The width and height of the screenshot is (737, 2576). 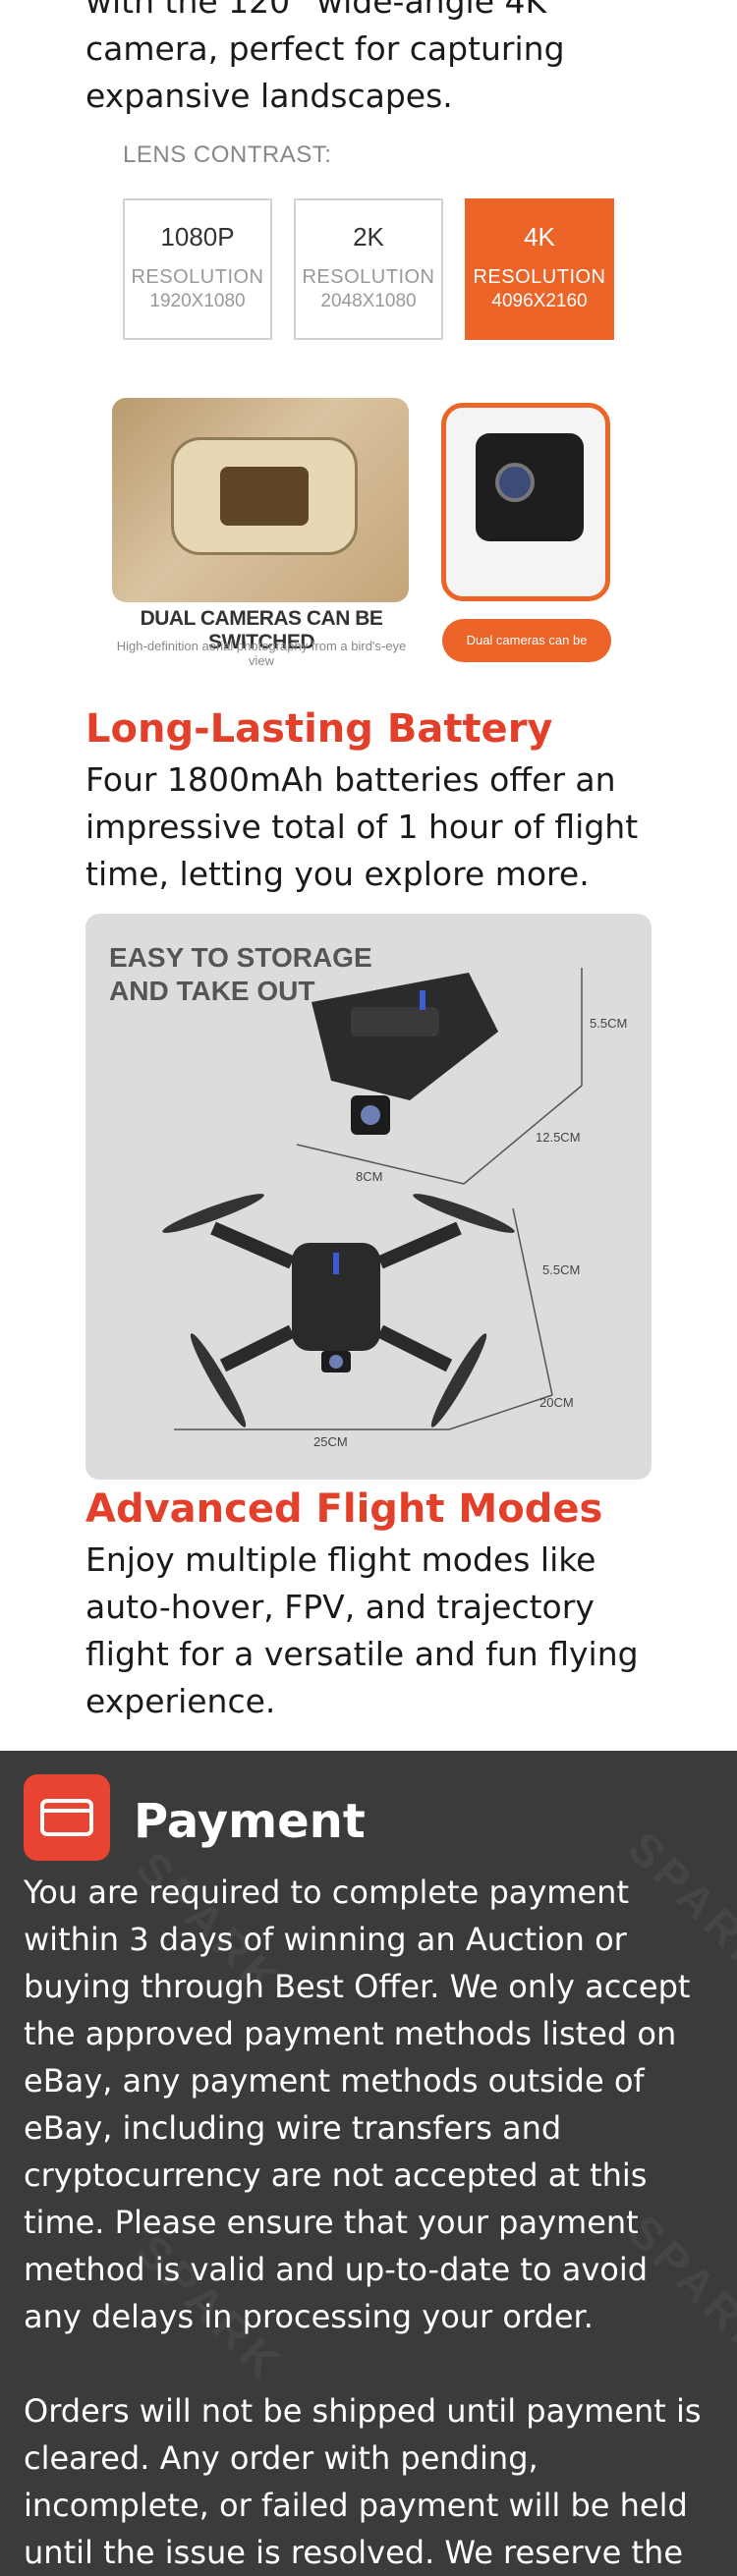 I want to click on aerial-car-photo, so click(x=260, y=500).